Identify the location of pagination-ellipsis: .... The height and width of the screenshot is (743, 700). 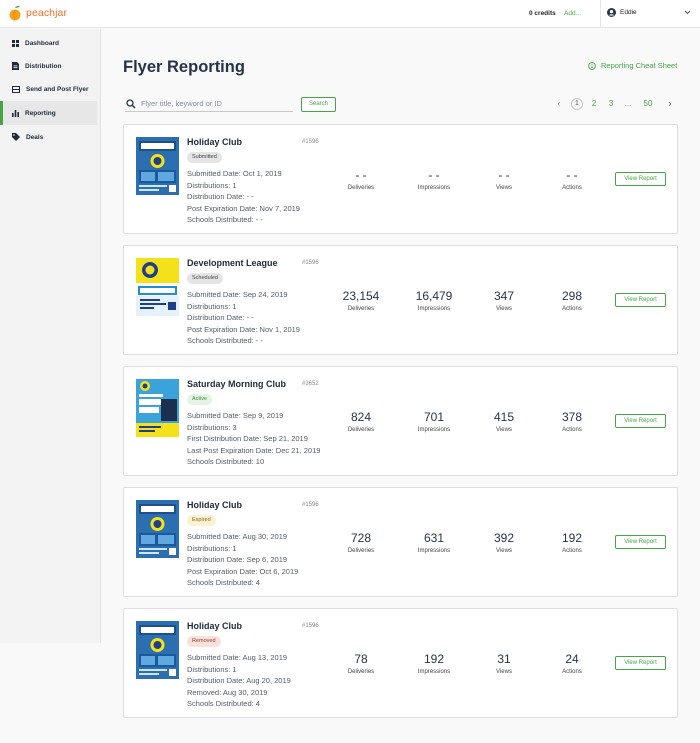
(628, 103).